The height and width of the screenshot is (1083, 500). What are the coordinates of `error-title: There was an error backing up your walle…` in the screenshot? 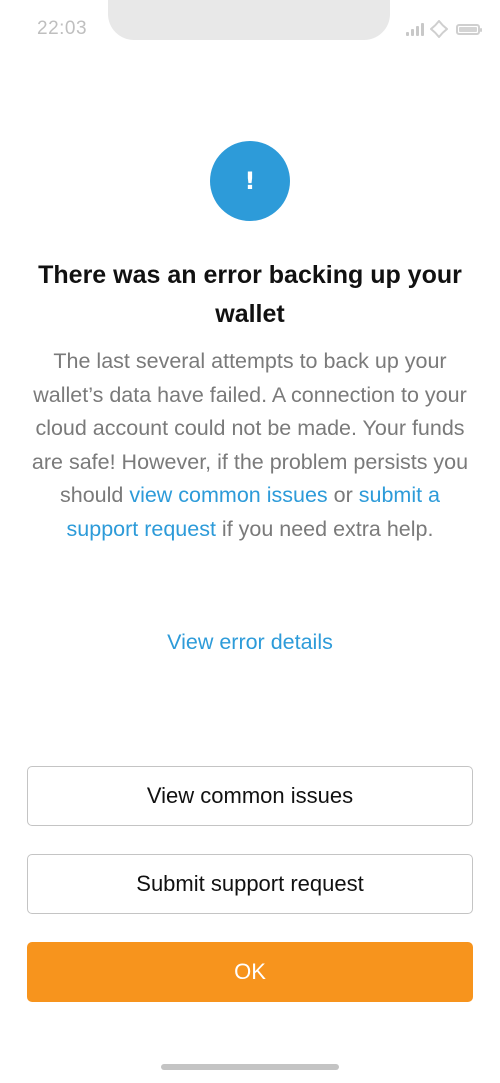 It's located at (250, 294).